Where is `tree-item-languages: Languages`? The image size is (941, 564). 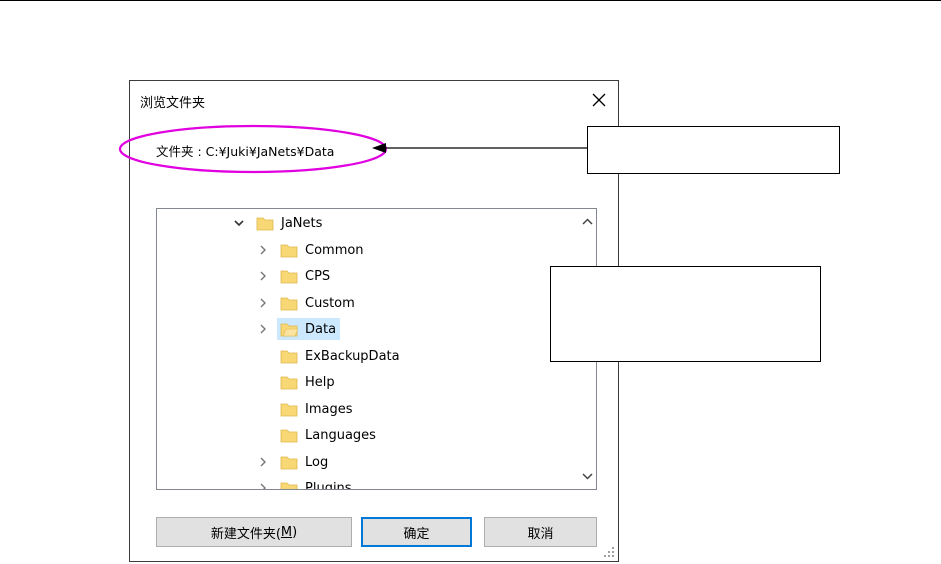 tree-item-languages: Languages is located at coordinates (318, 435).